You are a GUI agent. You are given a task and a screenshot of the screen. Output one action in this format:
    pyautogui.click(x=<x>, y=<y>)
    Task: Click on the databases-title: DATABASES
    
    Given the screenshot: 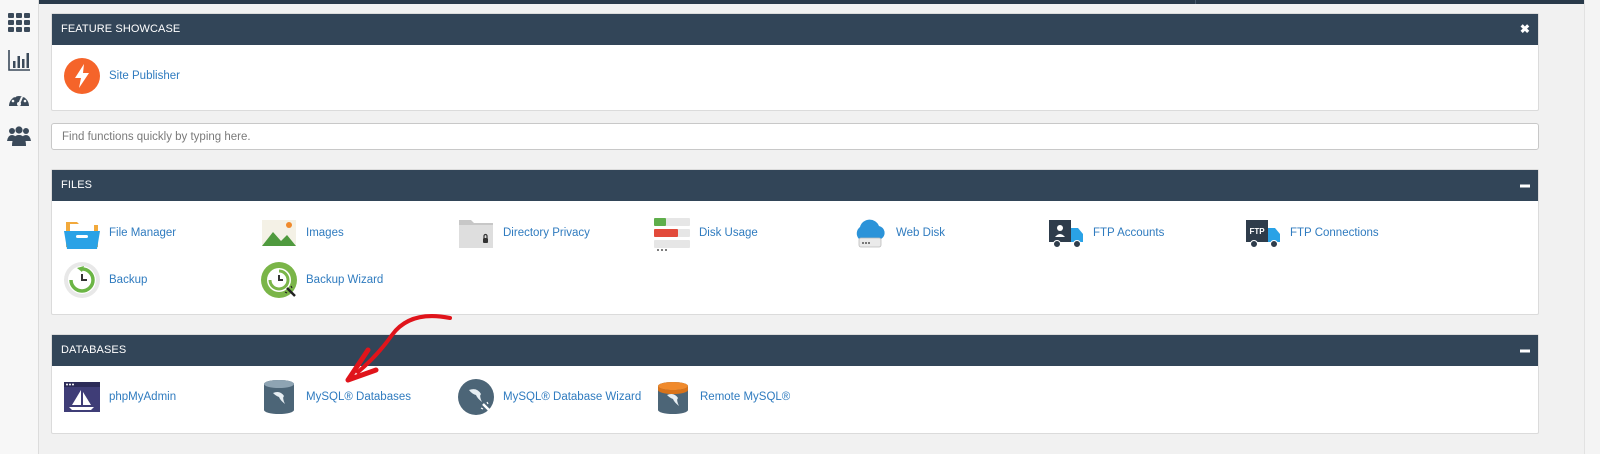 What is the action you would take?
    pyautogui.click(x=94, y=350)
    